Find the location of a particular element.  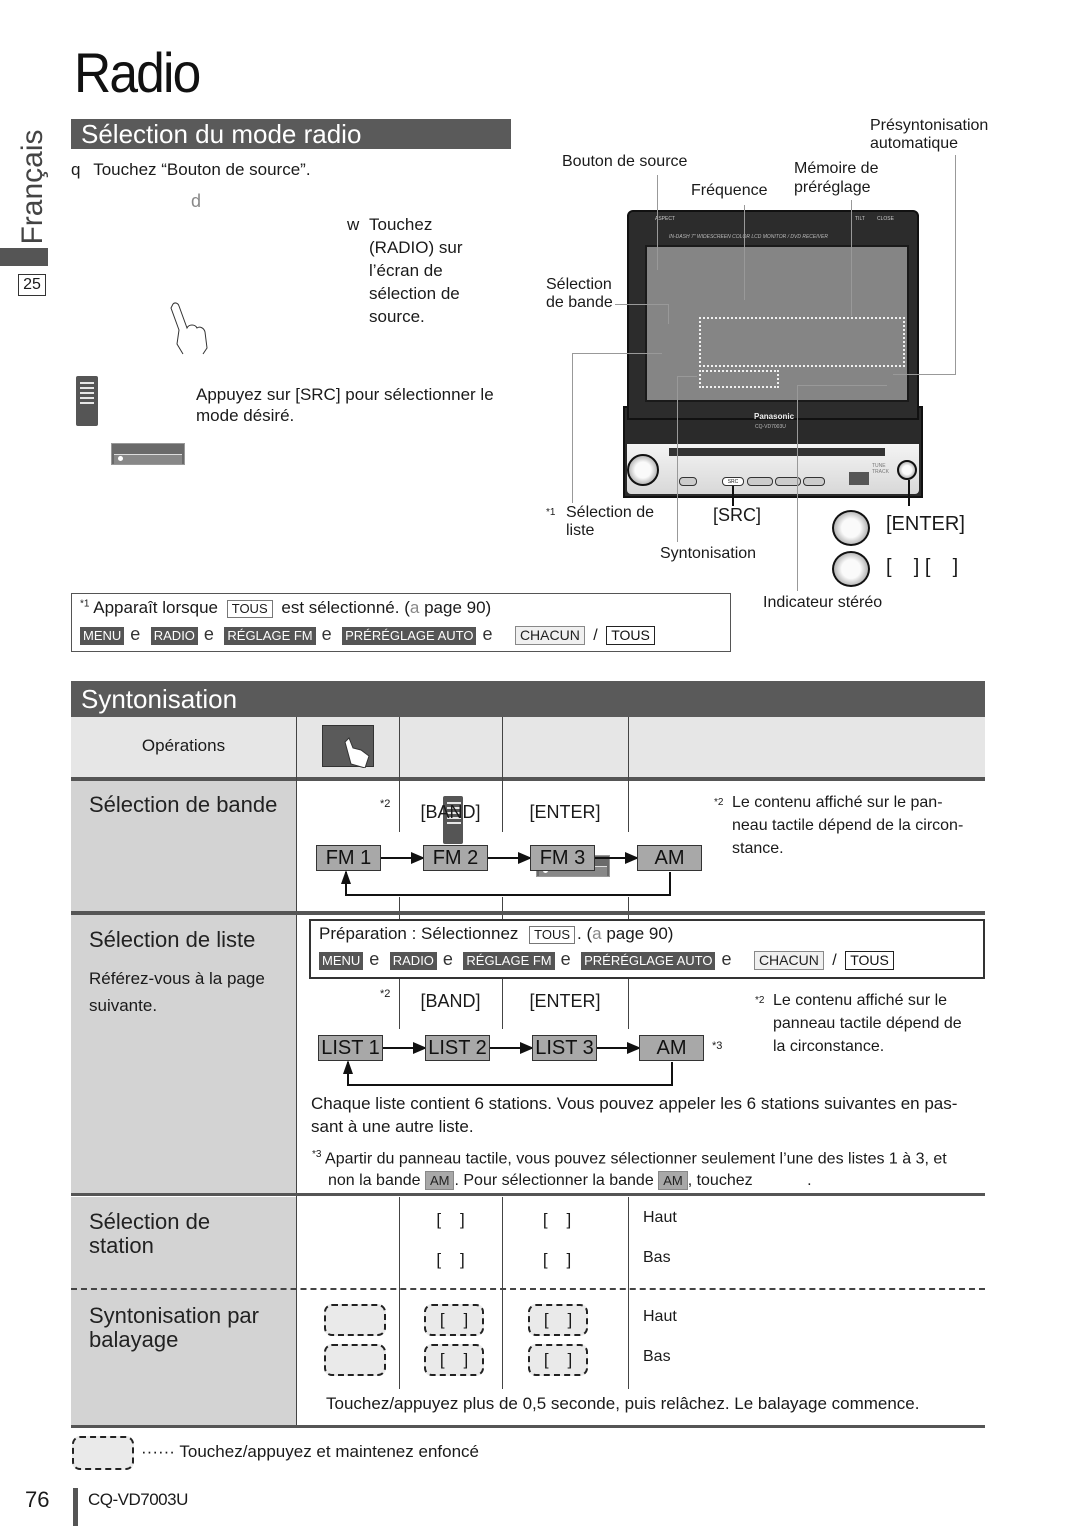

seek-down-label: Bas is located at coordinates (657, 1356).